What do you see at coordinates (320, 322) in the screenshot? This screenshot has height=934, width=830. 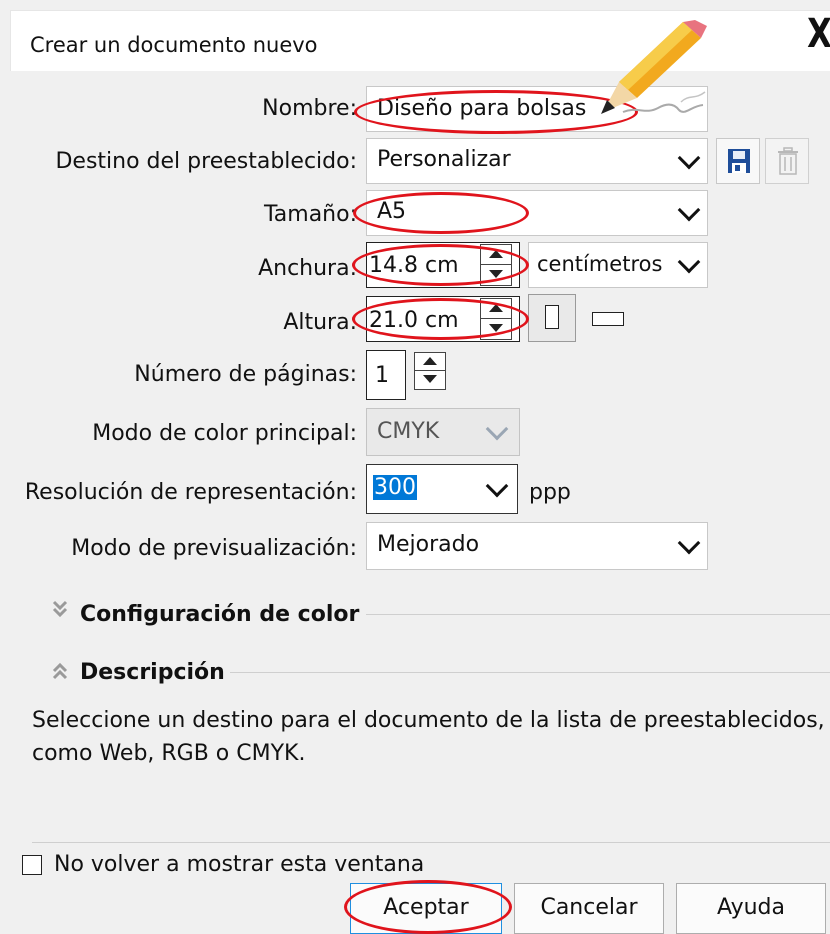 I see `height-label: Altura:` at bounding box center [320, 322].